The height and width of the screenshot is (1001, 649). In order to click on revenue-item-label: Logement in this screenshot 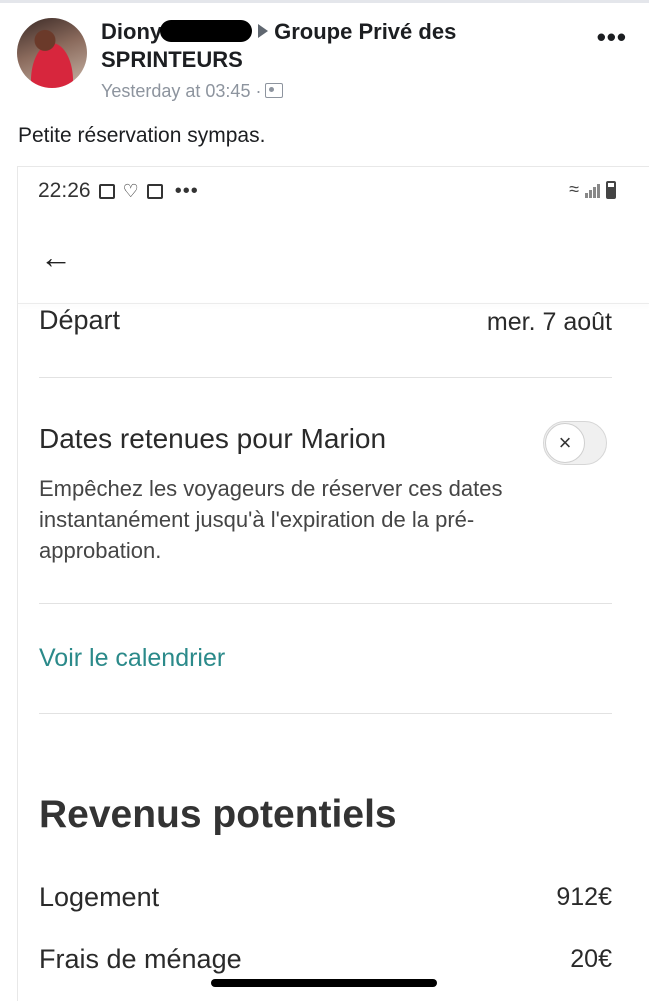, I will do `click(99, 897)`.